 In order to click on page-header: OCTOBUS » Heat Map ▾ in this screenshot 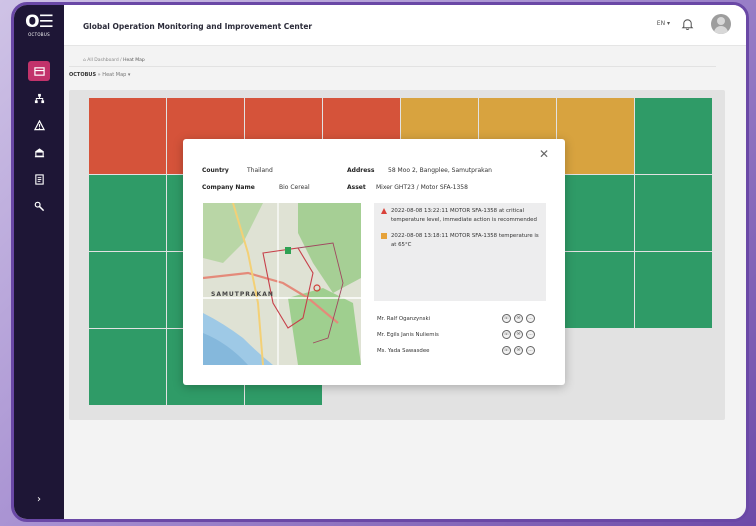, I will do `click(99, 75)`.